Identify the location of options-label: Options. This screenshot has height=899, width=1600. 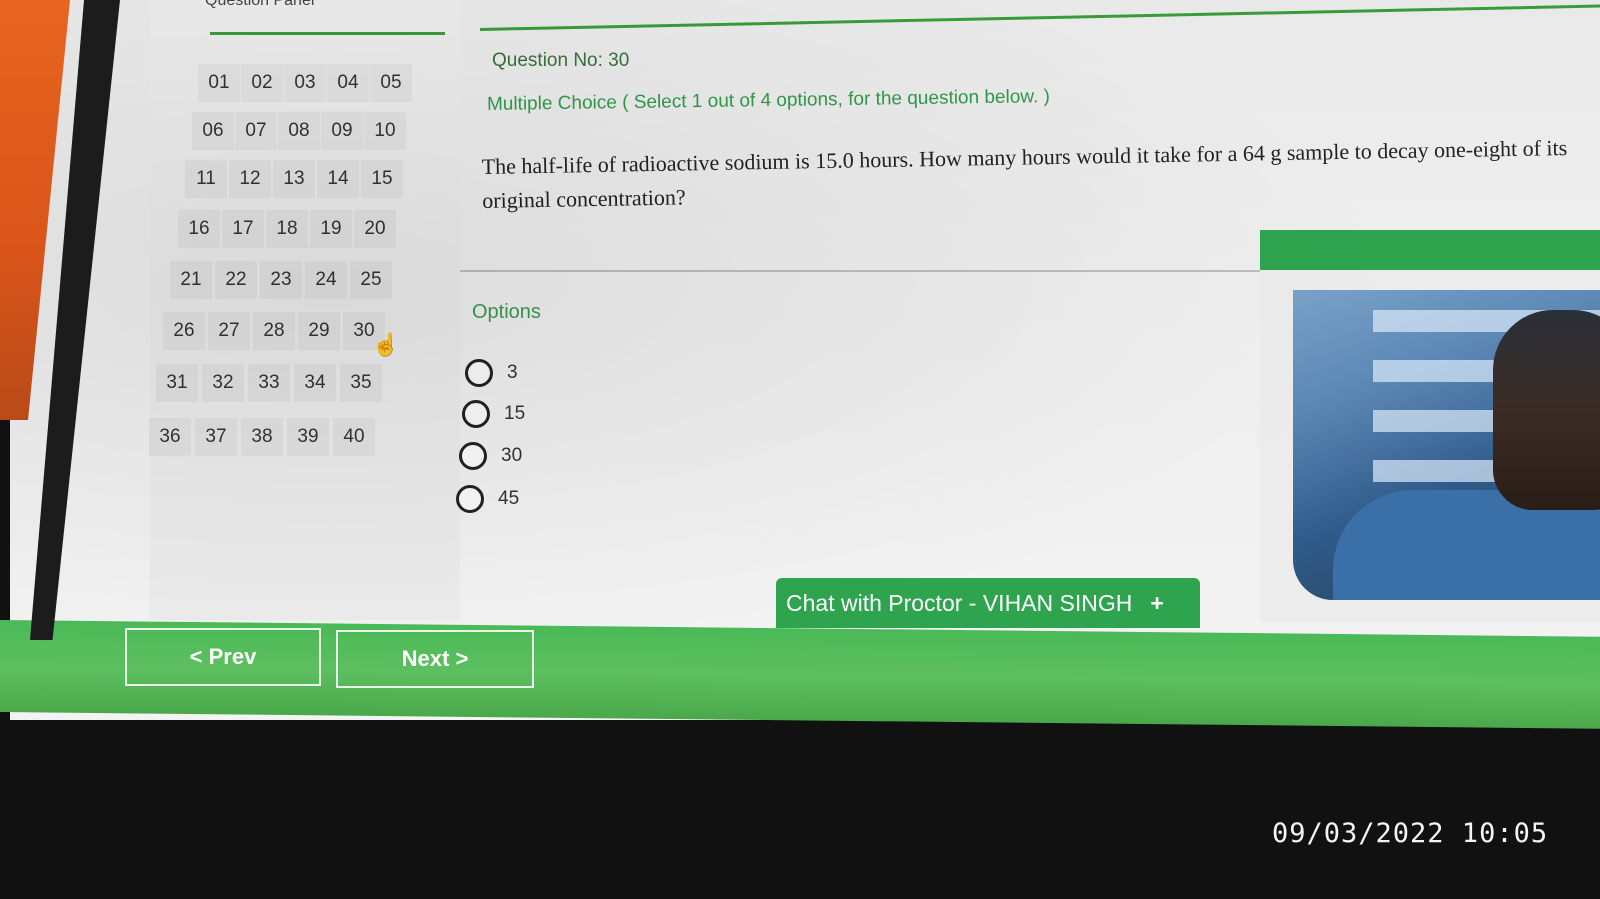
(506, 312).